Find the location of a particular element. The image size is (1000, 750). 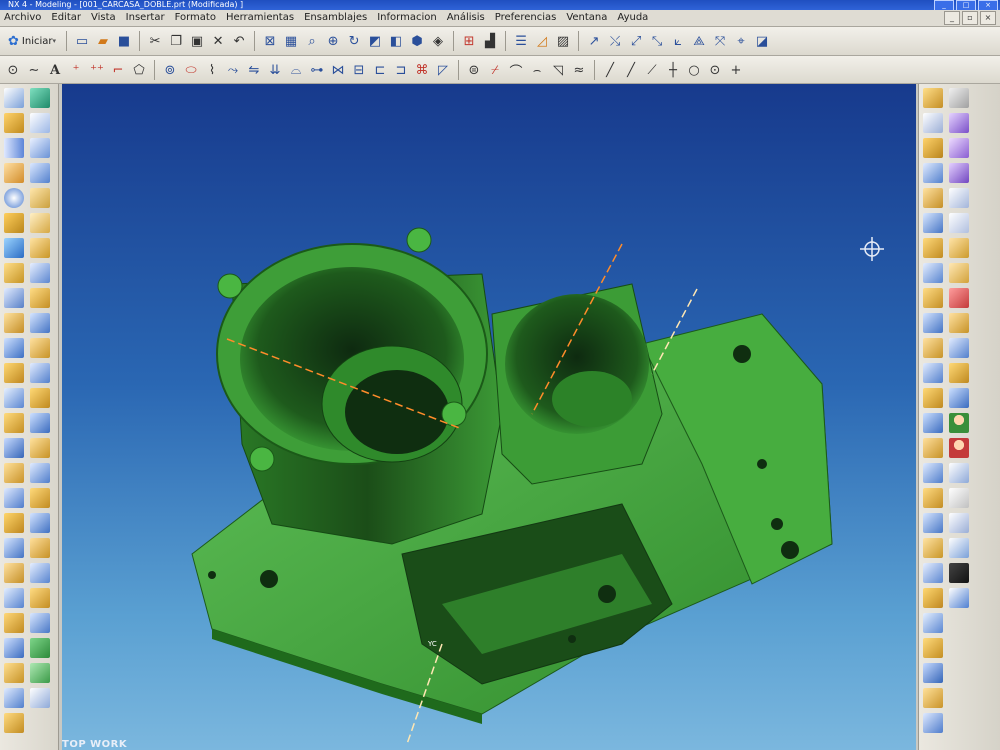

point-set-icon: ⁺⁺ is located at coordinates (97, 70).